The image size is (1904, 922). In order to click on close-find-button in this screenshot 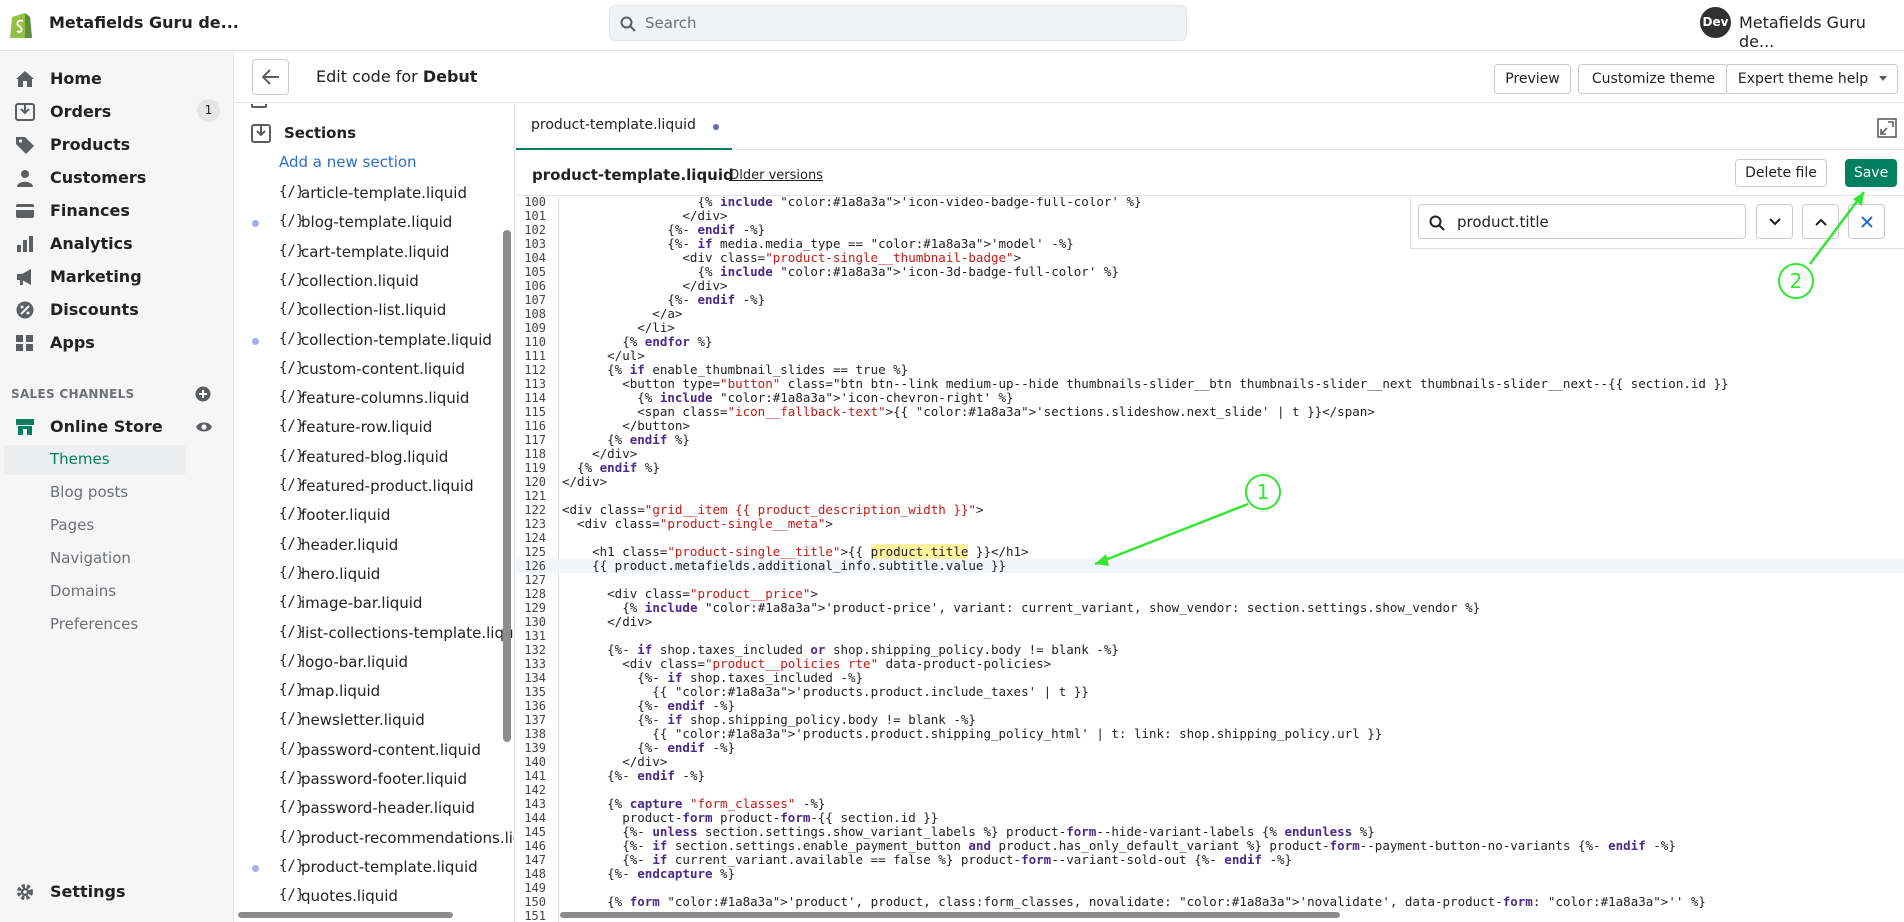, I will do `click(1866, 221)`.